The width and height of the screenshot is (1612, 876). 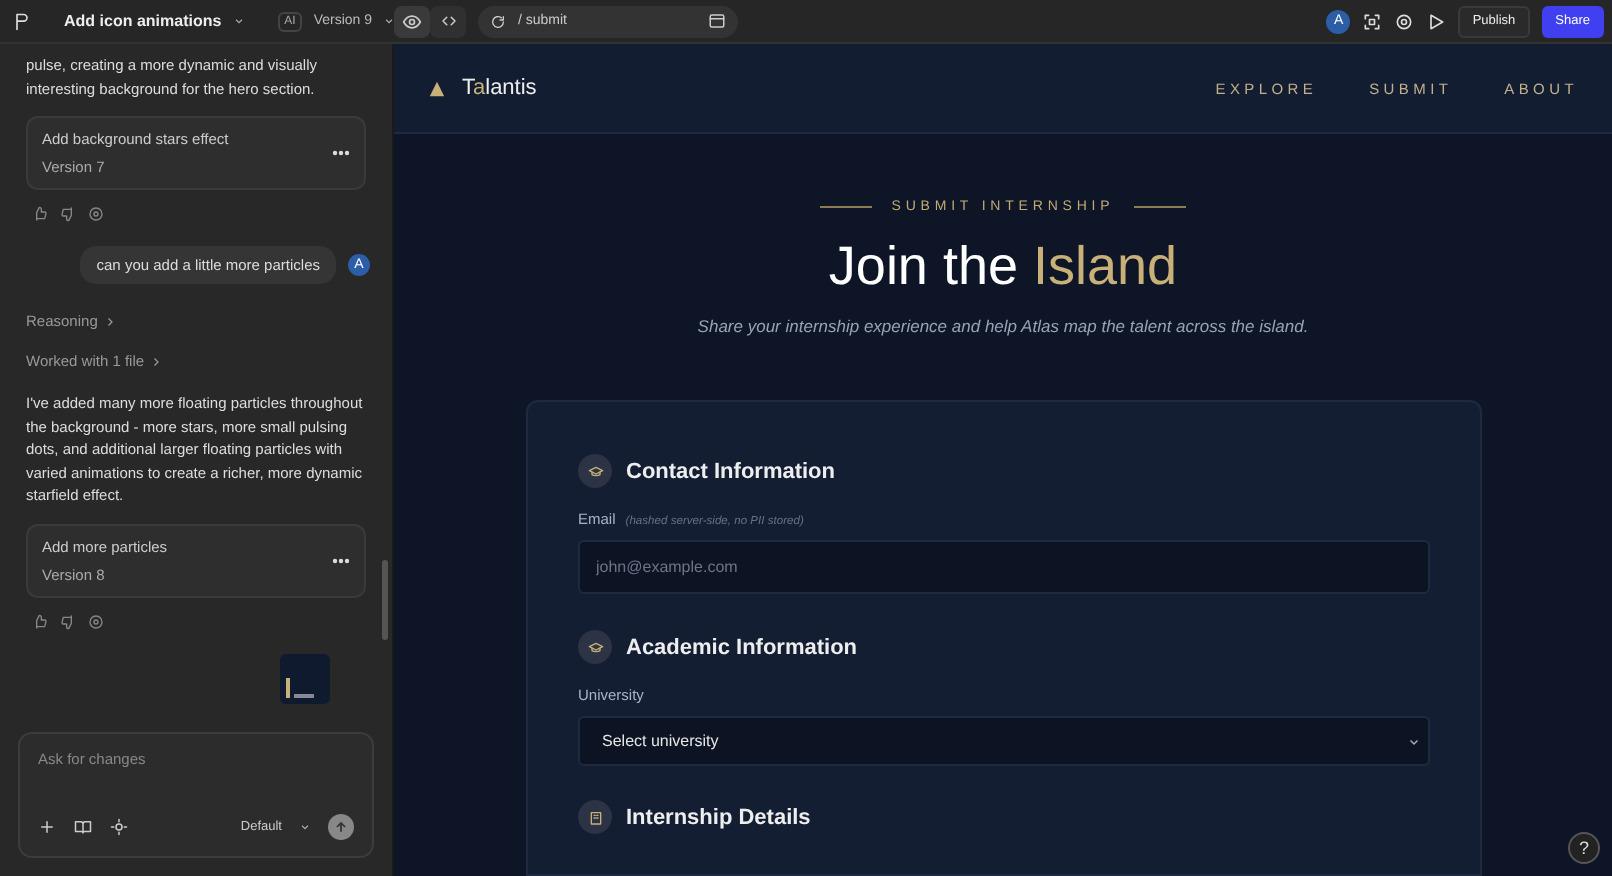 I want to click on university-select: Select university, so click(x=1004, y=741).